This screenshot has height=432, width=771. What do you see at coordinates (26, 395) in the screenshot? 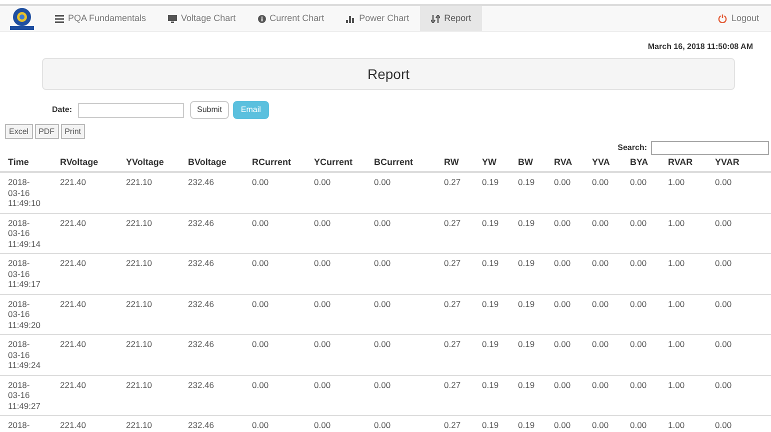
I see `table-cell: 2018- 03-16 11:49:27` at bounding box center [26, 395].